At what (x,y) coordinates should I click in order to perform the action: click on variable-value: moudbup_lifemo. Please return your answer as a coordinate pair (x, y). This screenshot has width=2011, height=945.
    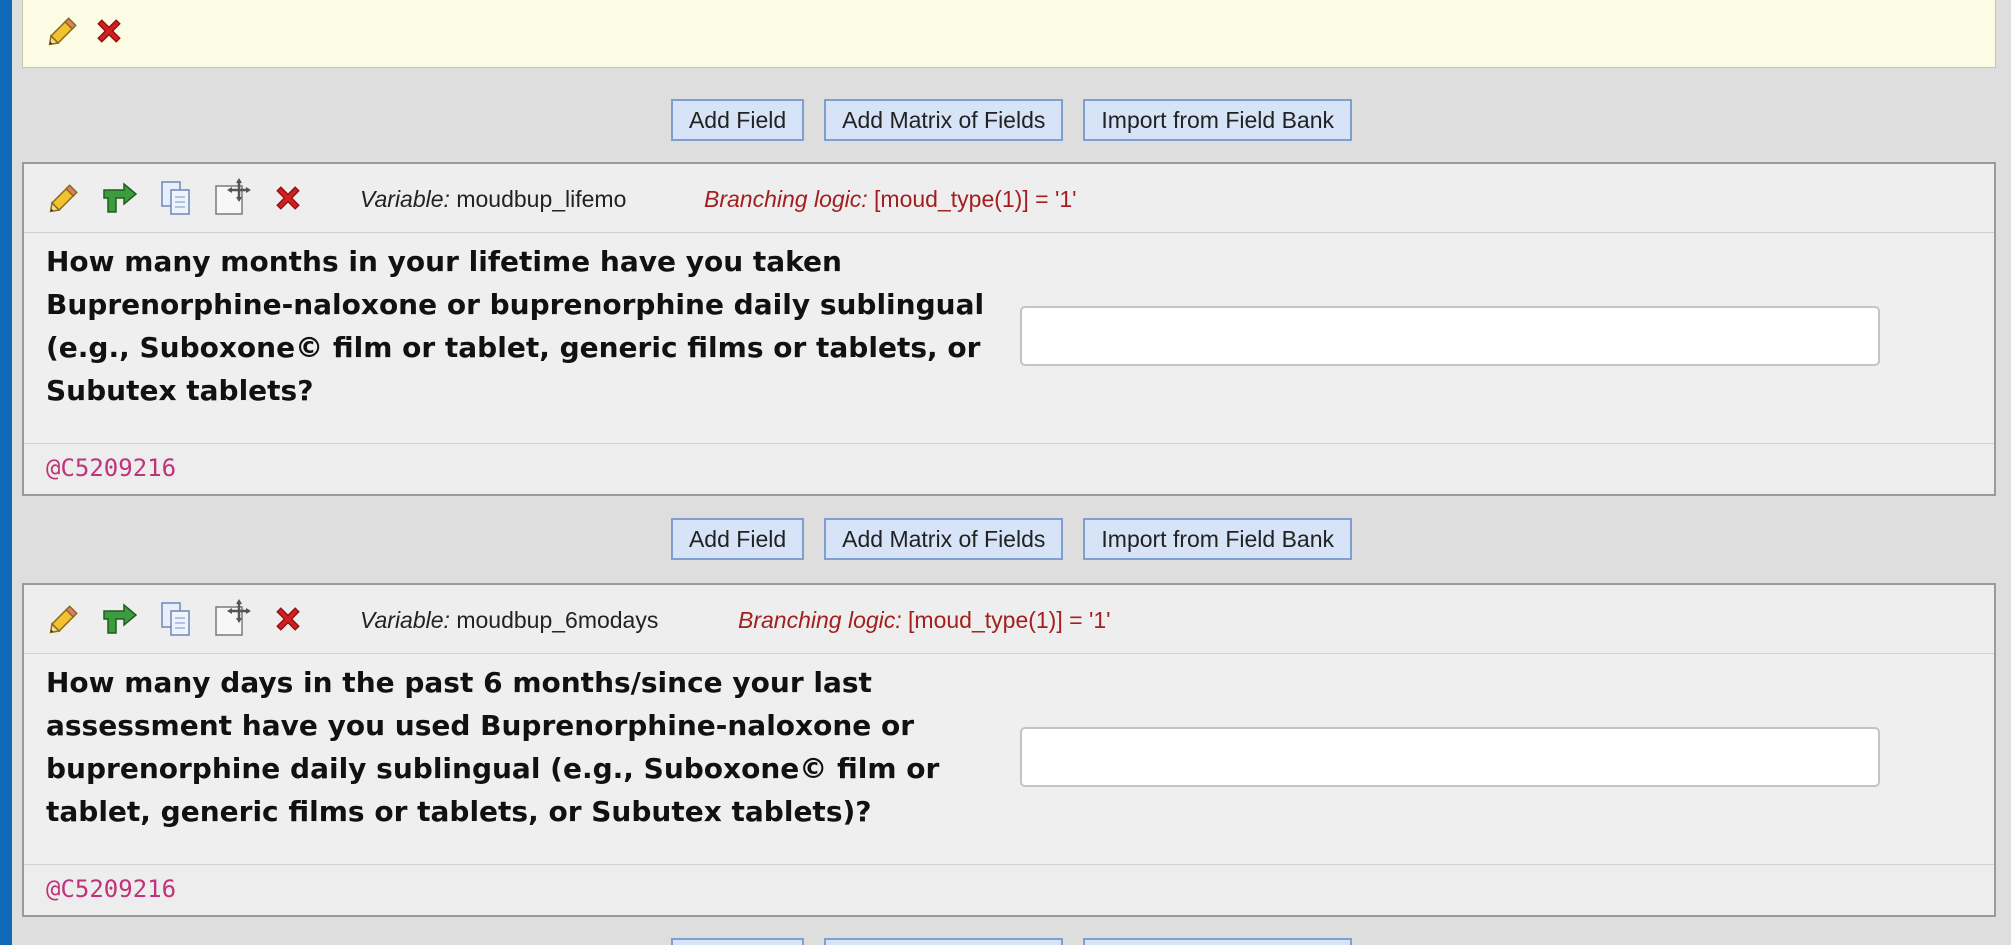
    Looking at the image, I should click on (541, 199).